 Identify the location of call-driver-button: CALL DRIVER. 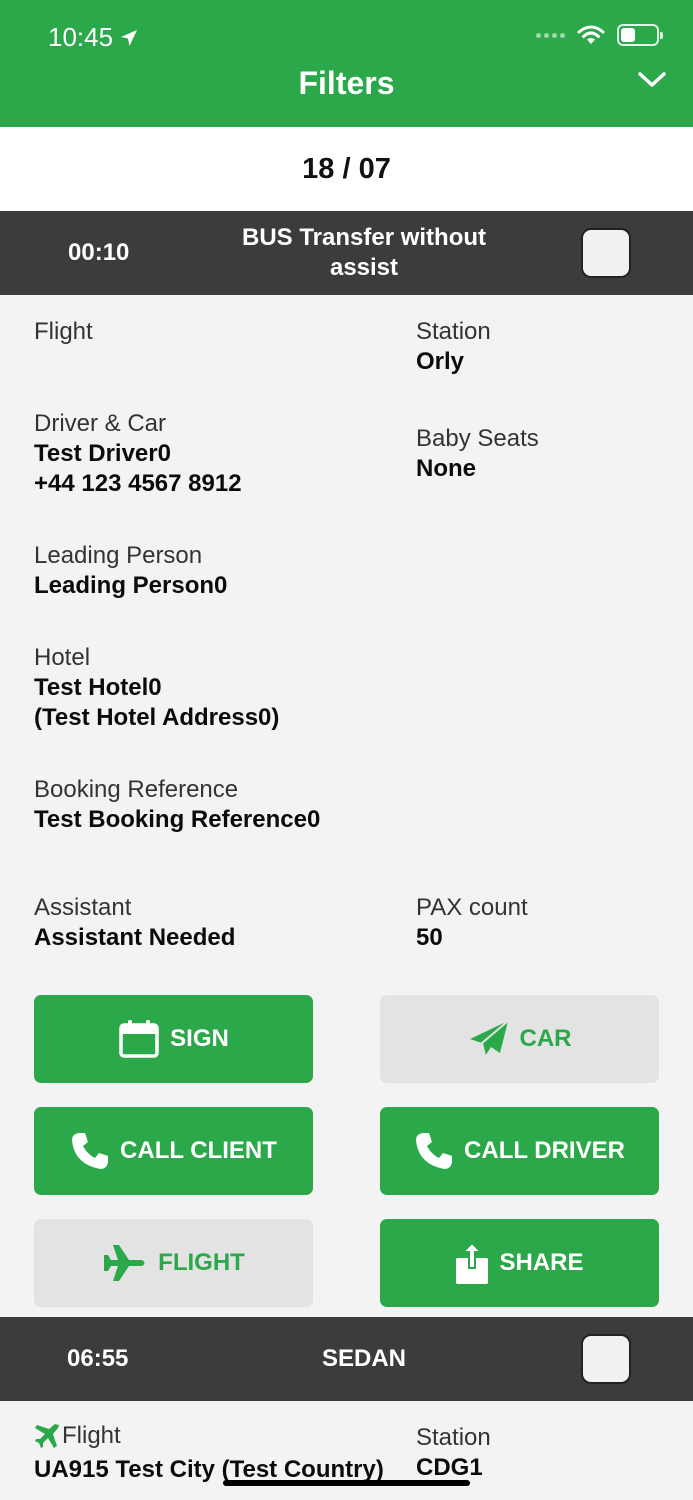
(519, 1151).